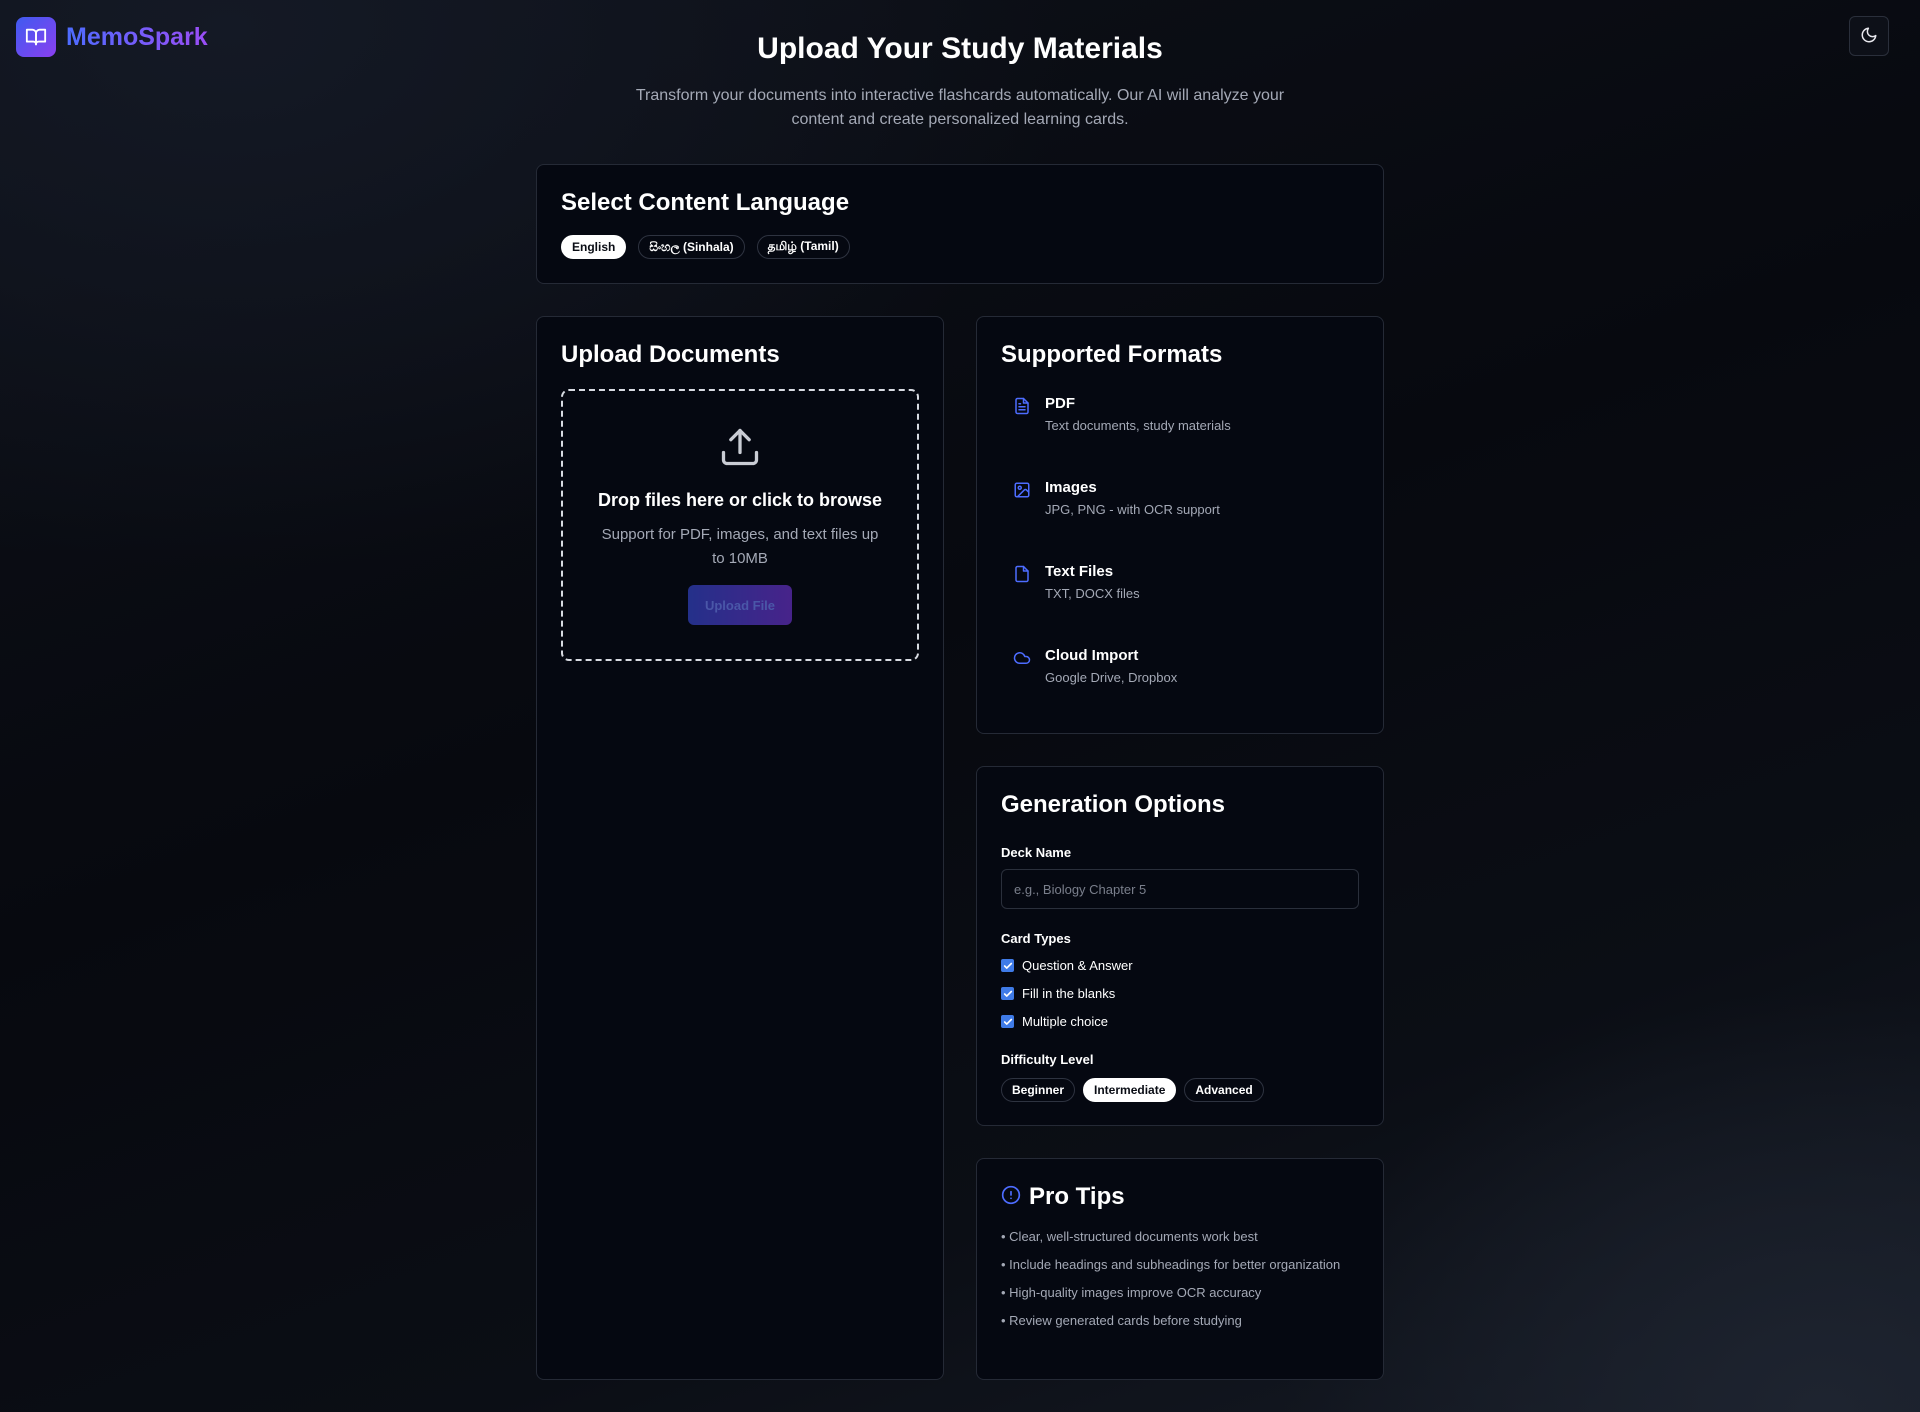 The height and width of the screenshot is (1412, 1920). Describe the element at coordinates (1180, 1197) in the screenshot. I see `tips-header: Pro Tips` at that location.